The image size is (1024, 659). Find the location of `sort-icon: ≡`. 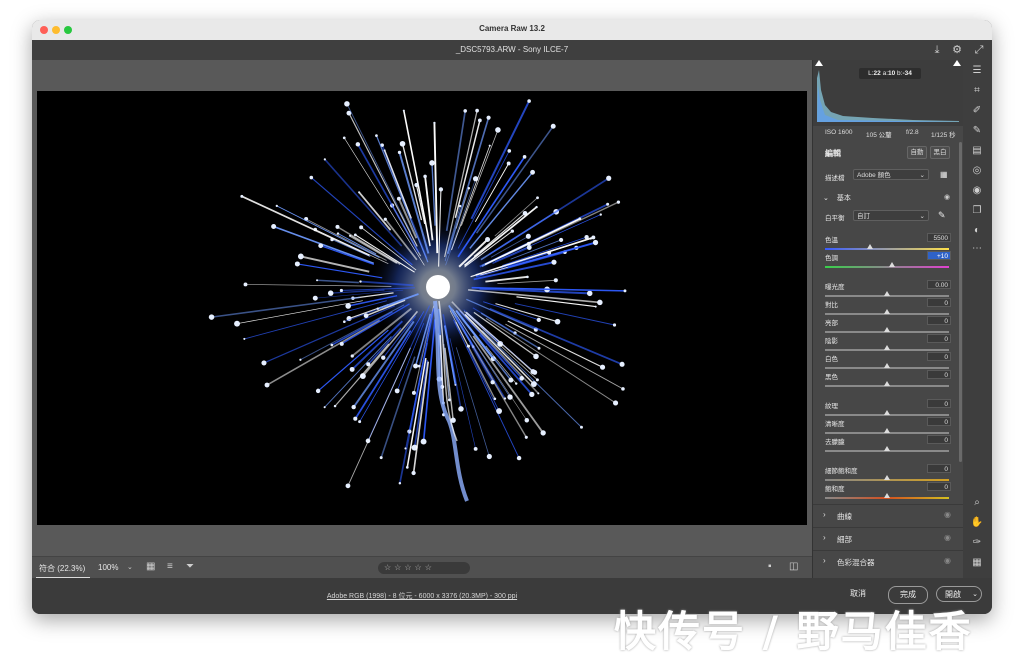

sort-icon: ≡ is located at coordinates (170, 566).